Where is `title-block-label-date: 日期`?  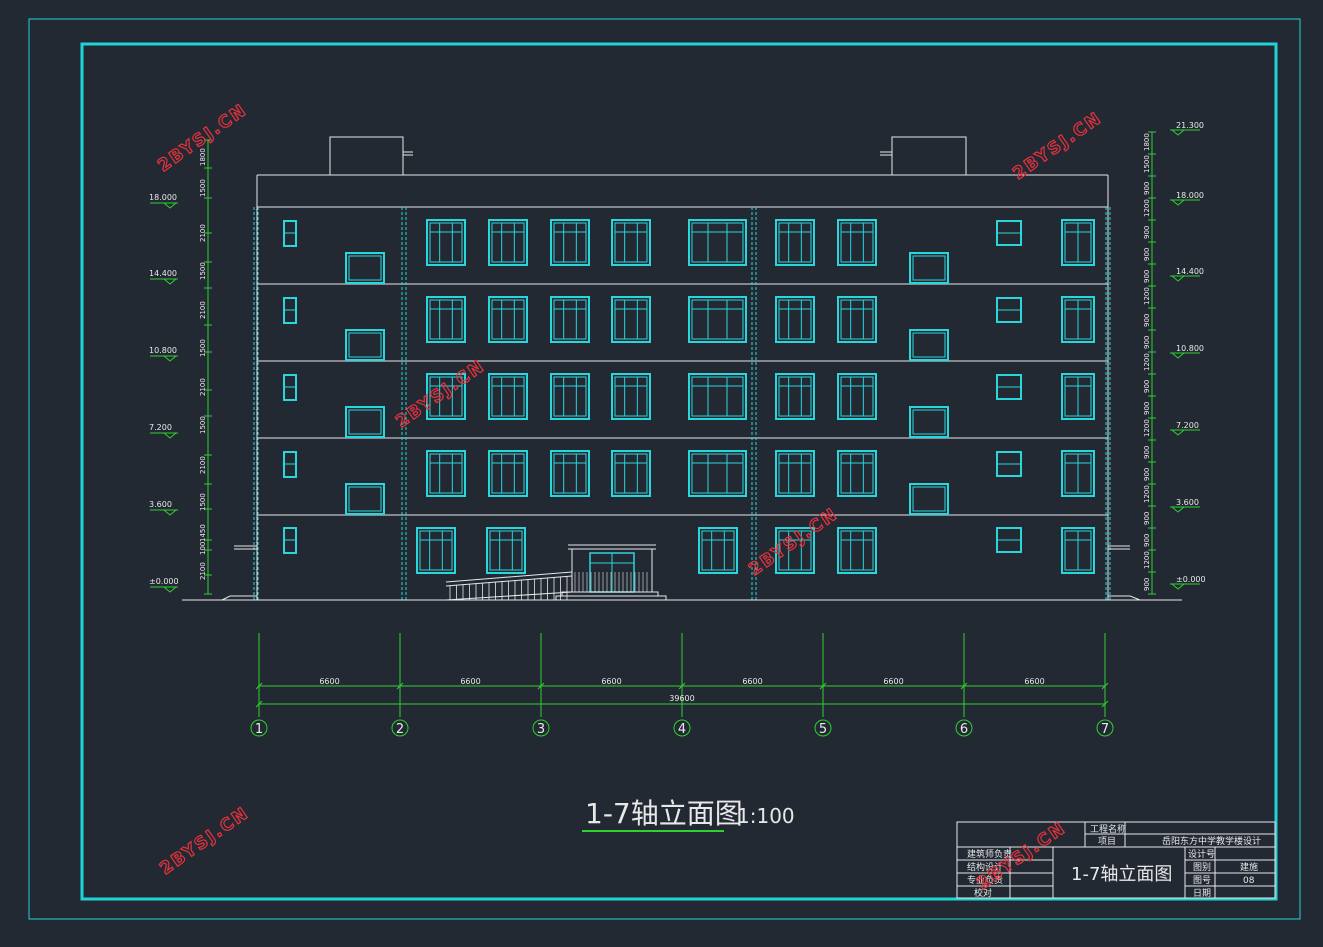 title-block-label-date: 日期 is located at coordinates (1202, 893).